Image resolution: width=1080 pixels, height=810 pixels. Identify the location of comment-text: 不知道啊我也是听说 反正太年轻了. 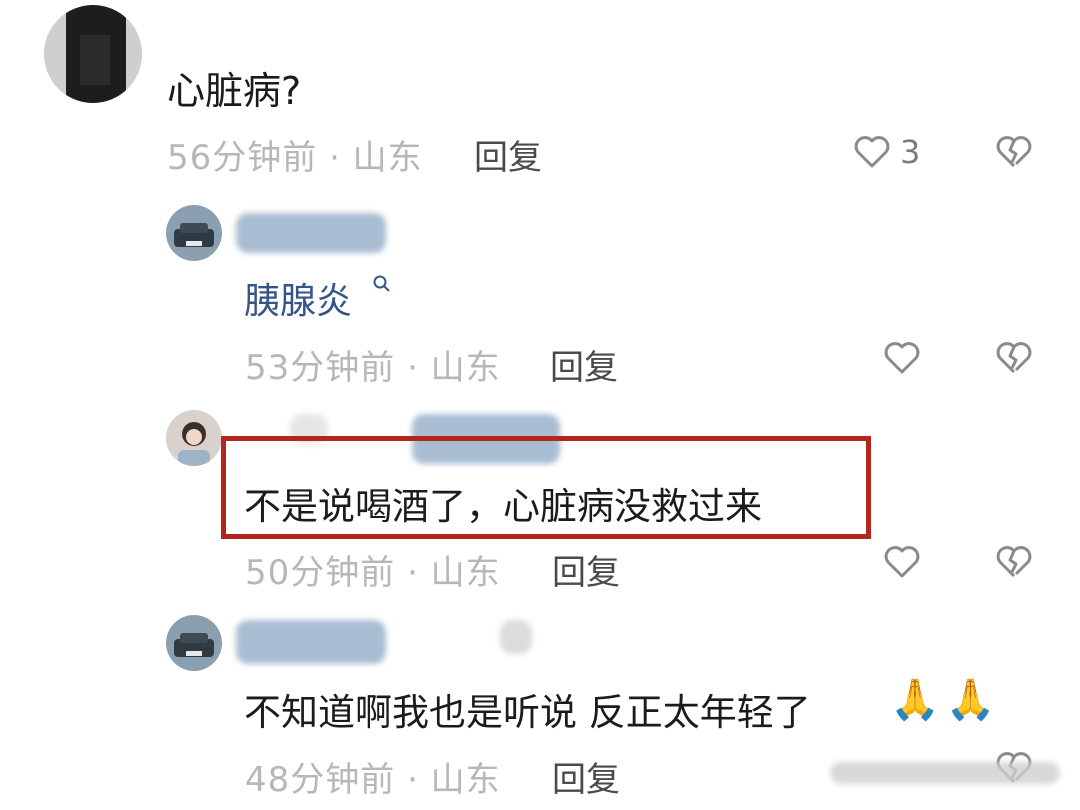
(527, 712).